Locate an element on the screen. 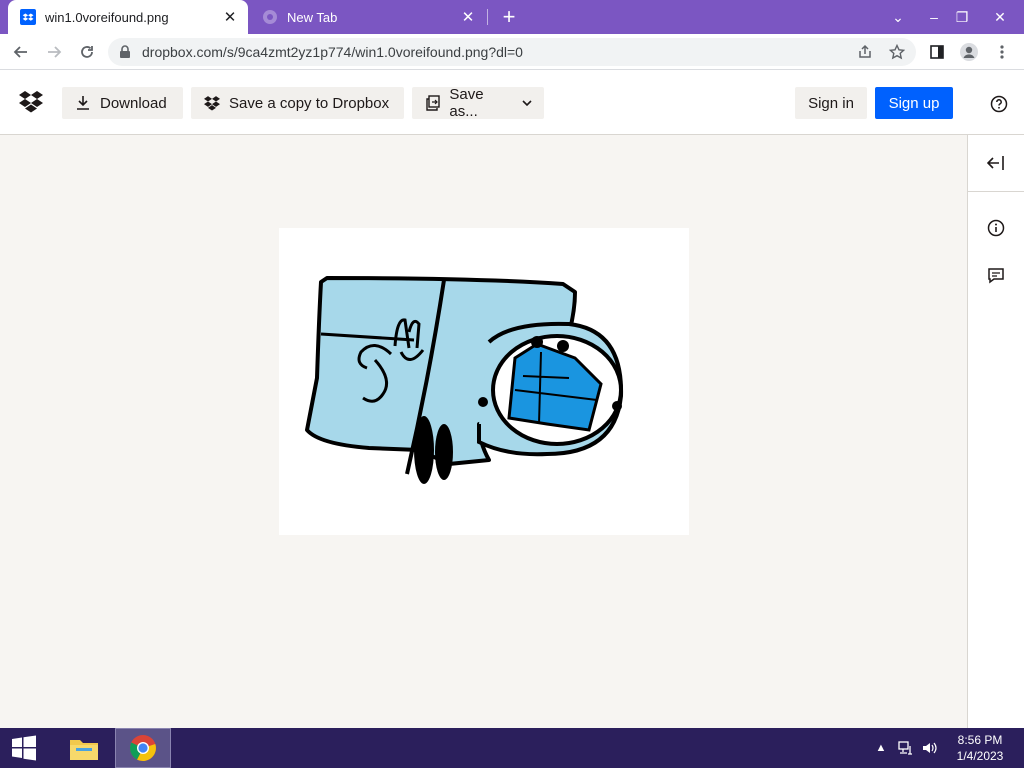 The height and width of the screenshot is (768, 1024). chevron-down-icon is located at coordinates (527, 103).